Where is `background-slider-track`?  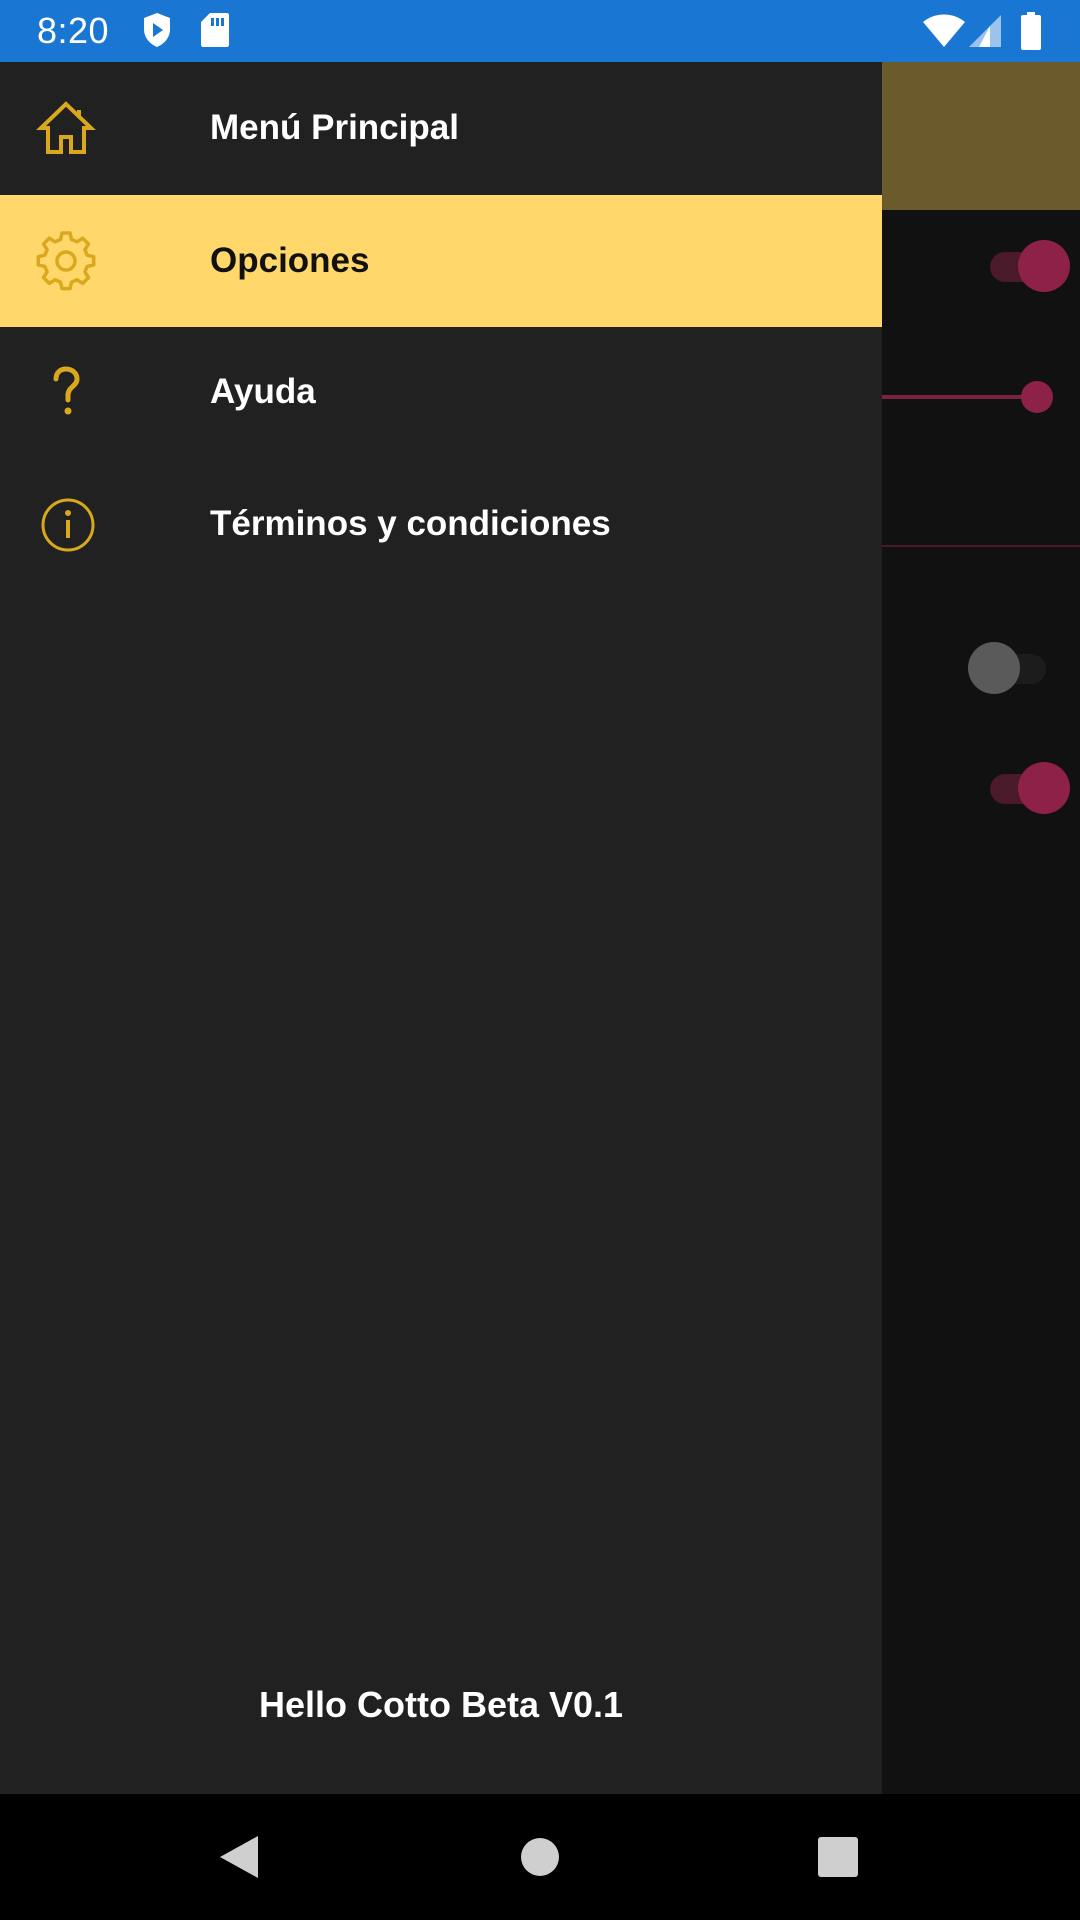 background-slider-track is located at coordinates (959, 397).